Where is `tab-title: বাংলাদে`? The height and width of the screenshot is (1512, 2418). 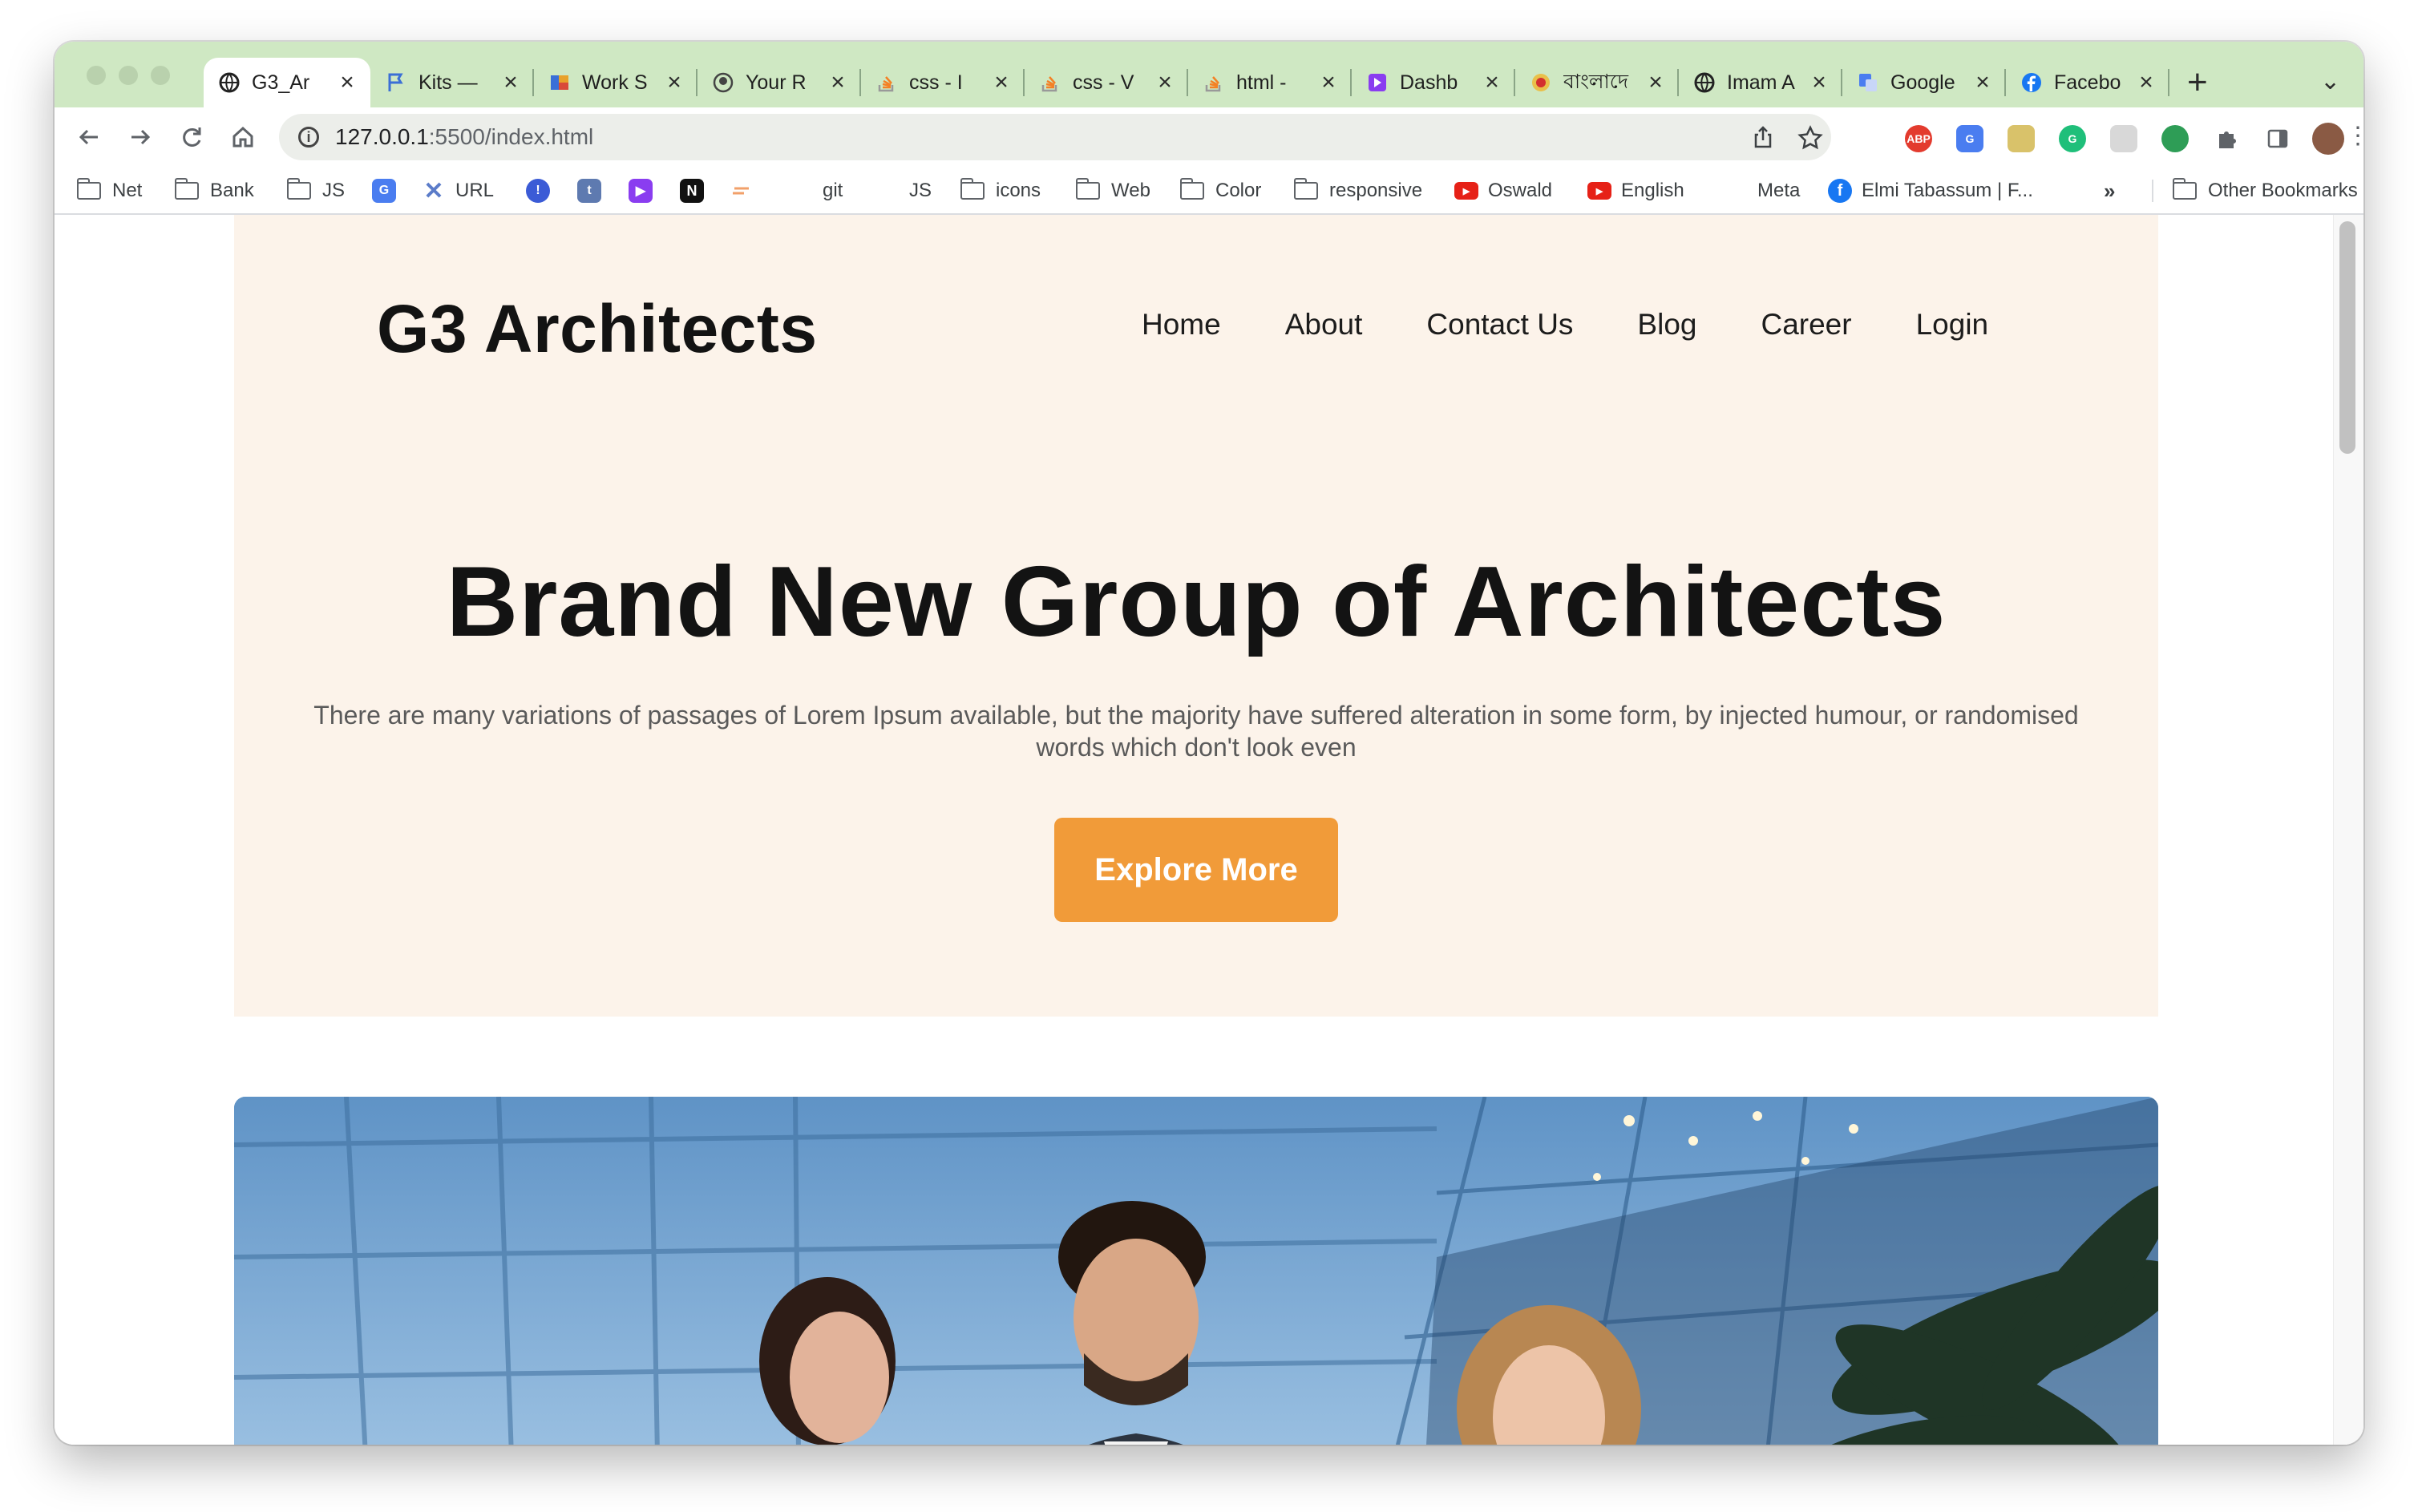 tab-title: বাংলাদে is located at coordinates (1595, 82).